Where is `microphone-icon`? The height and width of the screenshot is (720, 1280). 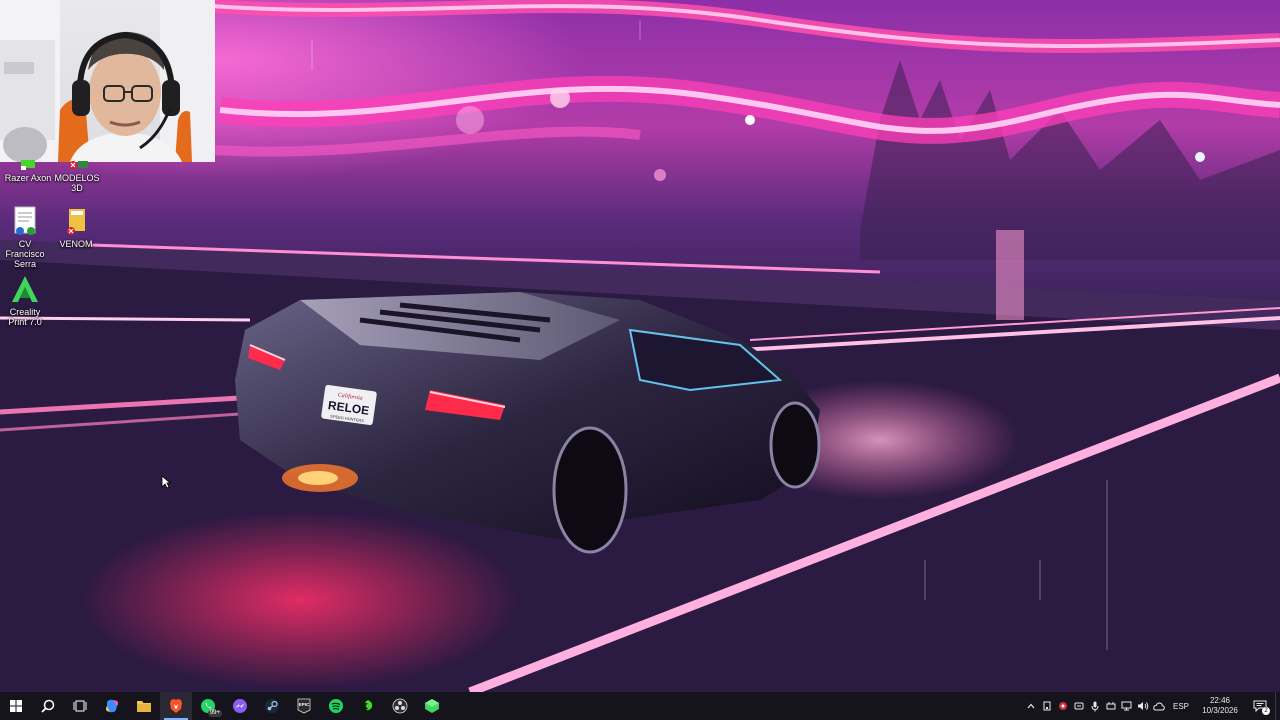
microphone-icon is located at coordinates (1095, 706).